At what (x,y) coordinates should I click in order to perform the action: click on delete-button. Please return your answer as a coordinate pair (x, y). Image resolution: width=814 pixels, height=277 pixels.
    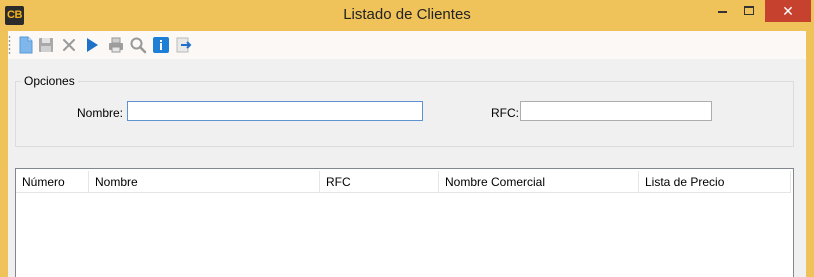
    Looking at the image, I should click on (69, 45).